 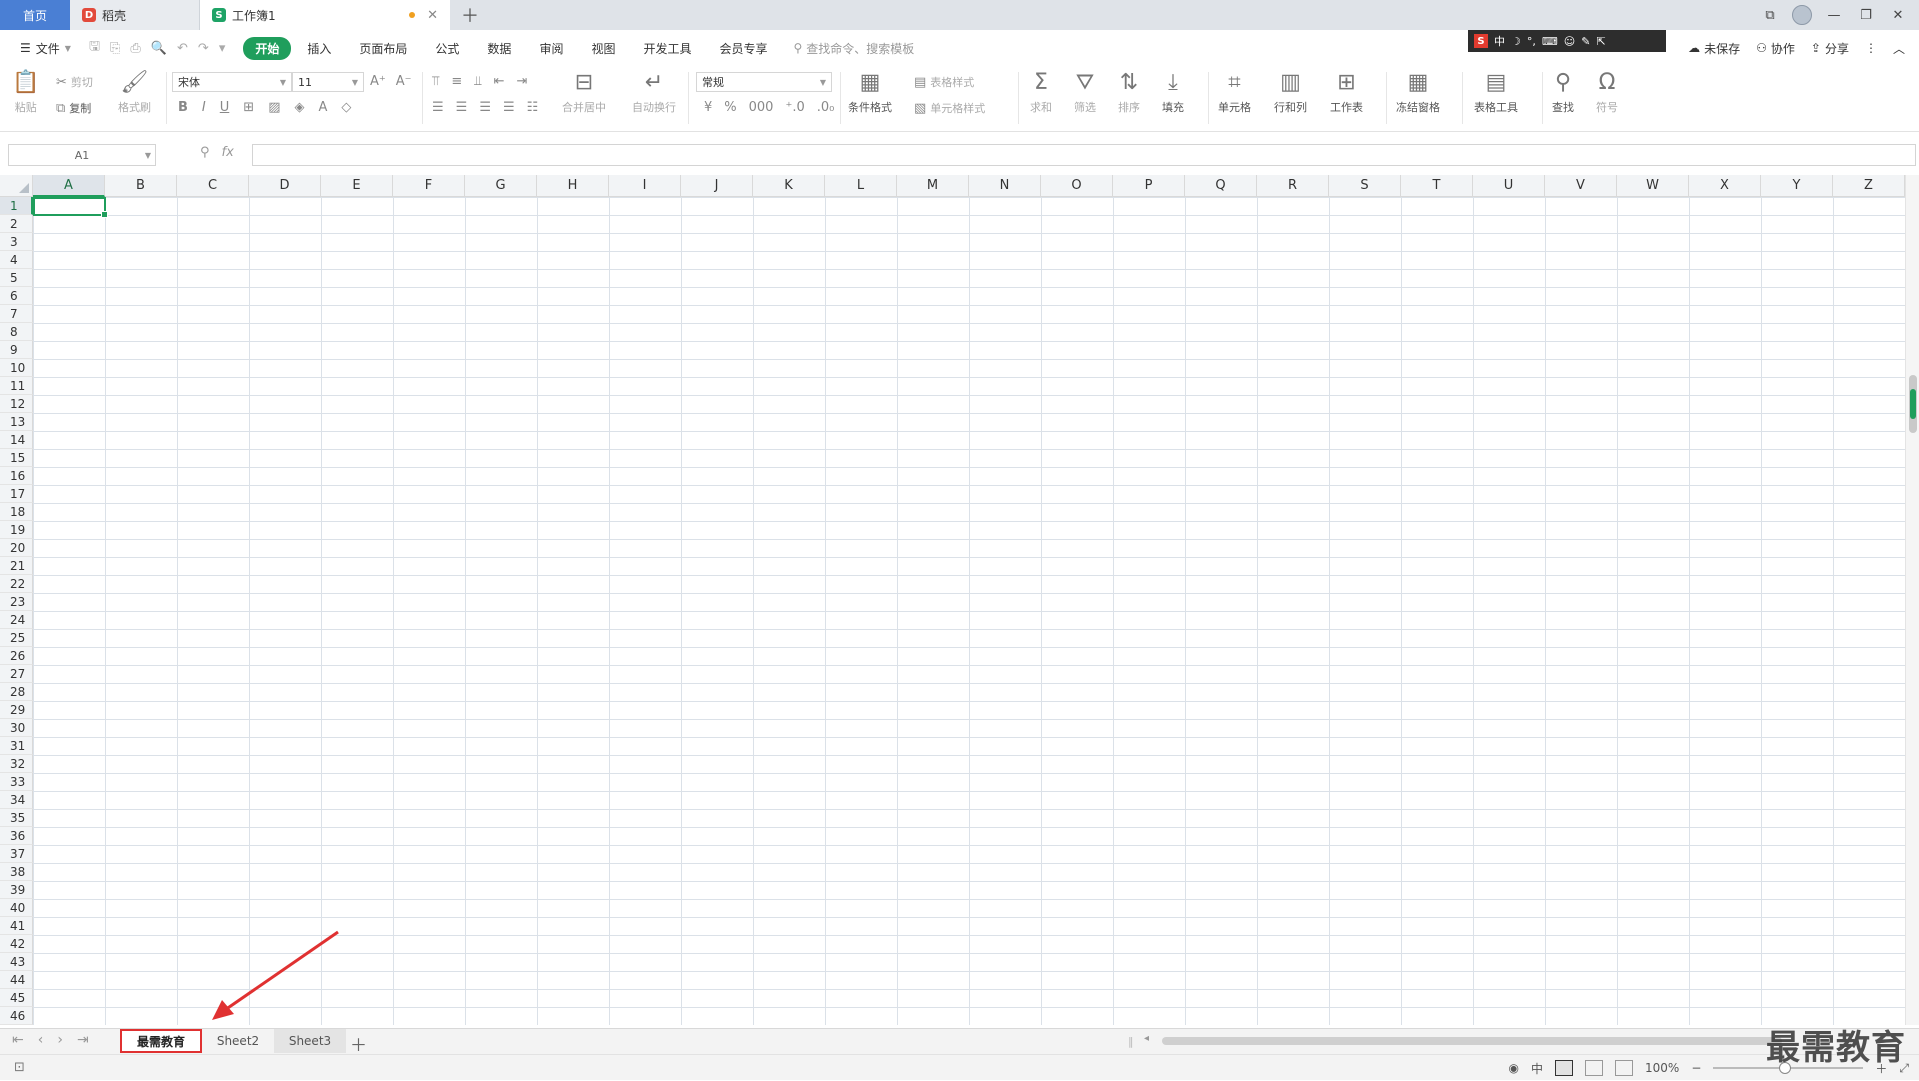 I want to click on align-left-icon: ☰, so click(x=438, y=107).